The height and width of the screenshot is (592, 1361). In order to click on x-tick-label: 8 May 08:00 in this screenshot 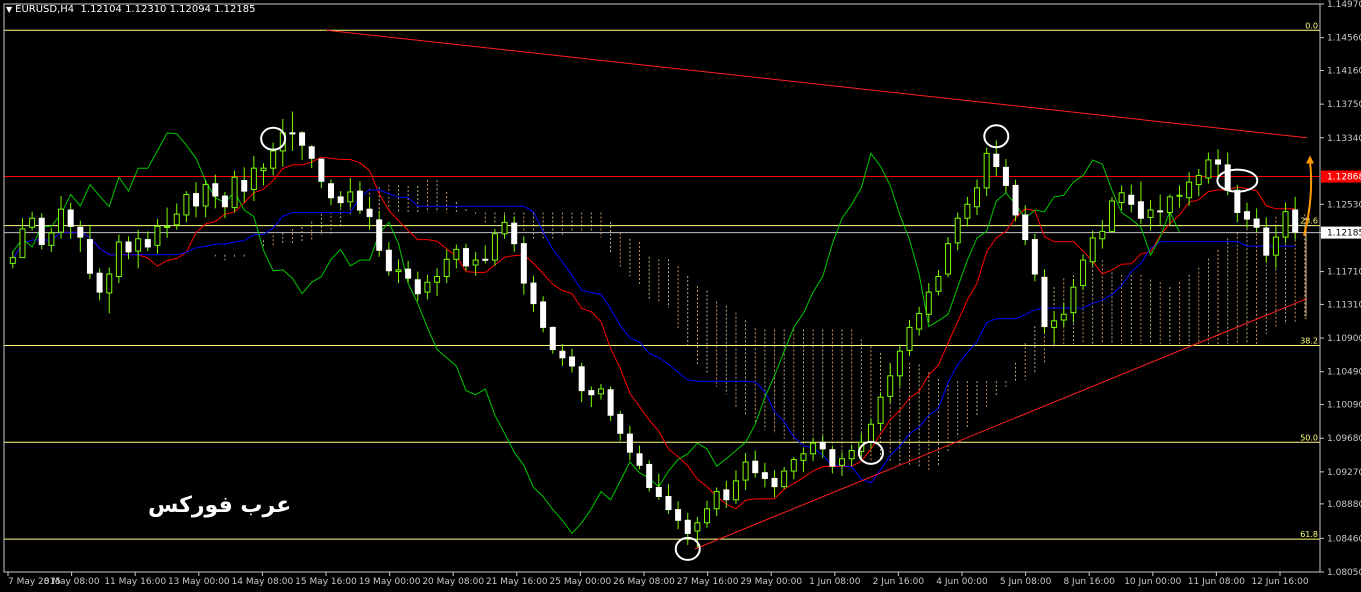, I will do `click(72, 582)`.